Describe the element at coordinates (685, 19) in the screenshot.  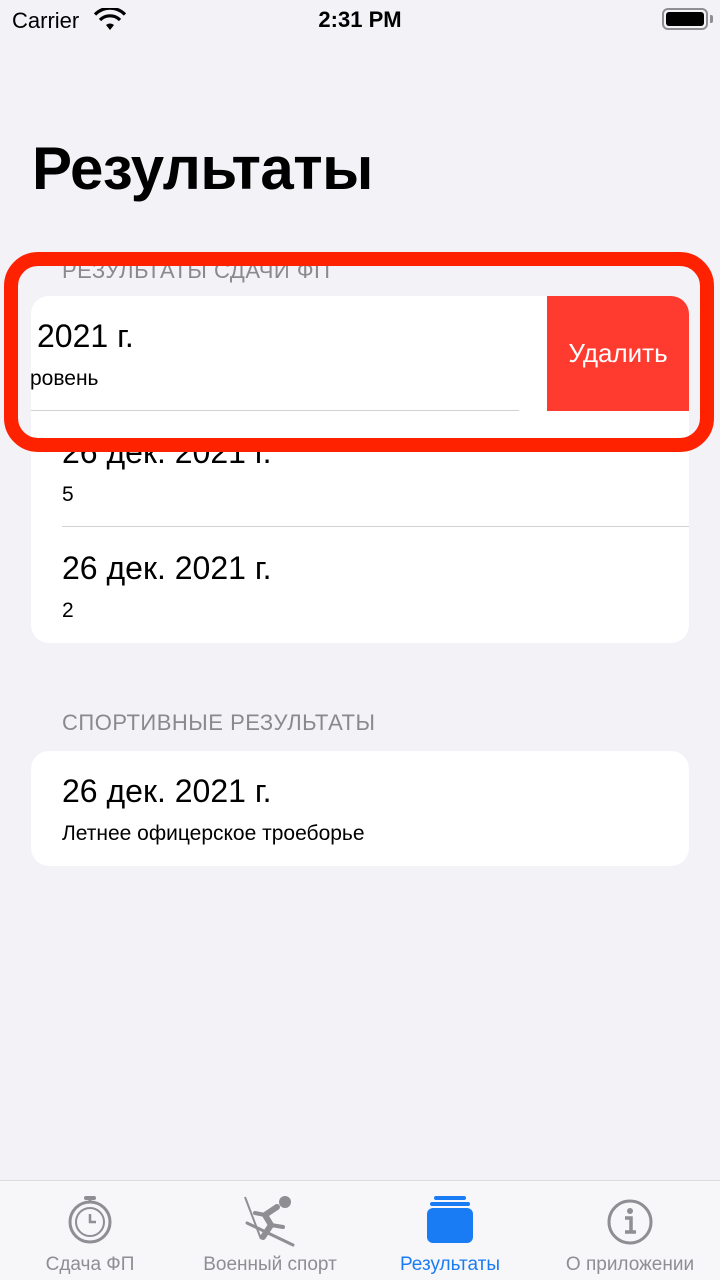
I see `battery-icon` at that location.